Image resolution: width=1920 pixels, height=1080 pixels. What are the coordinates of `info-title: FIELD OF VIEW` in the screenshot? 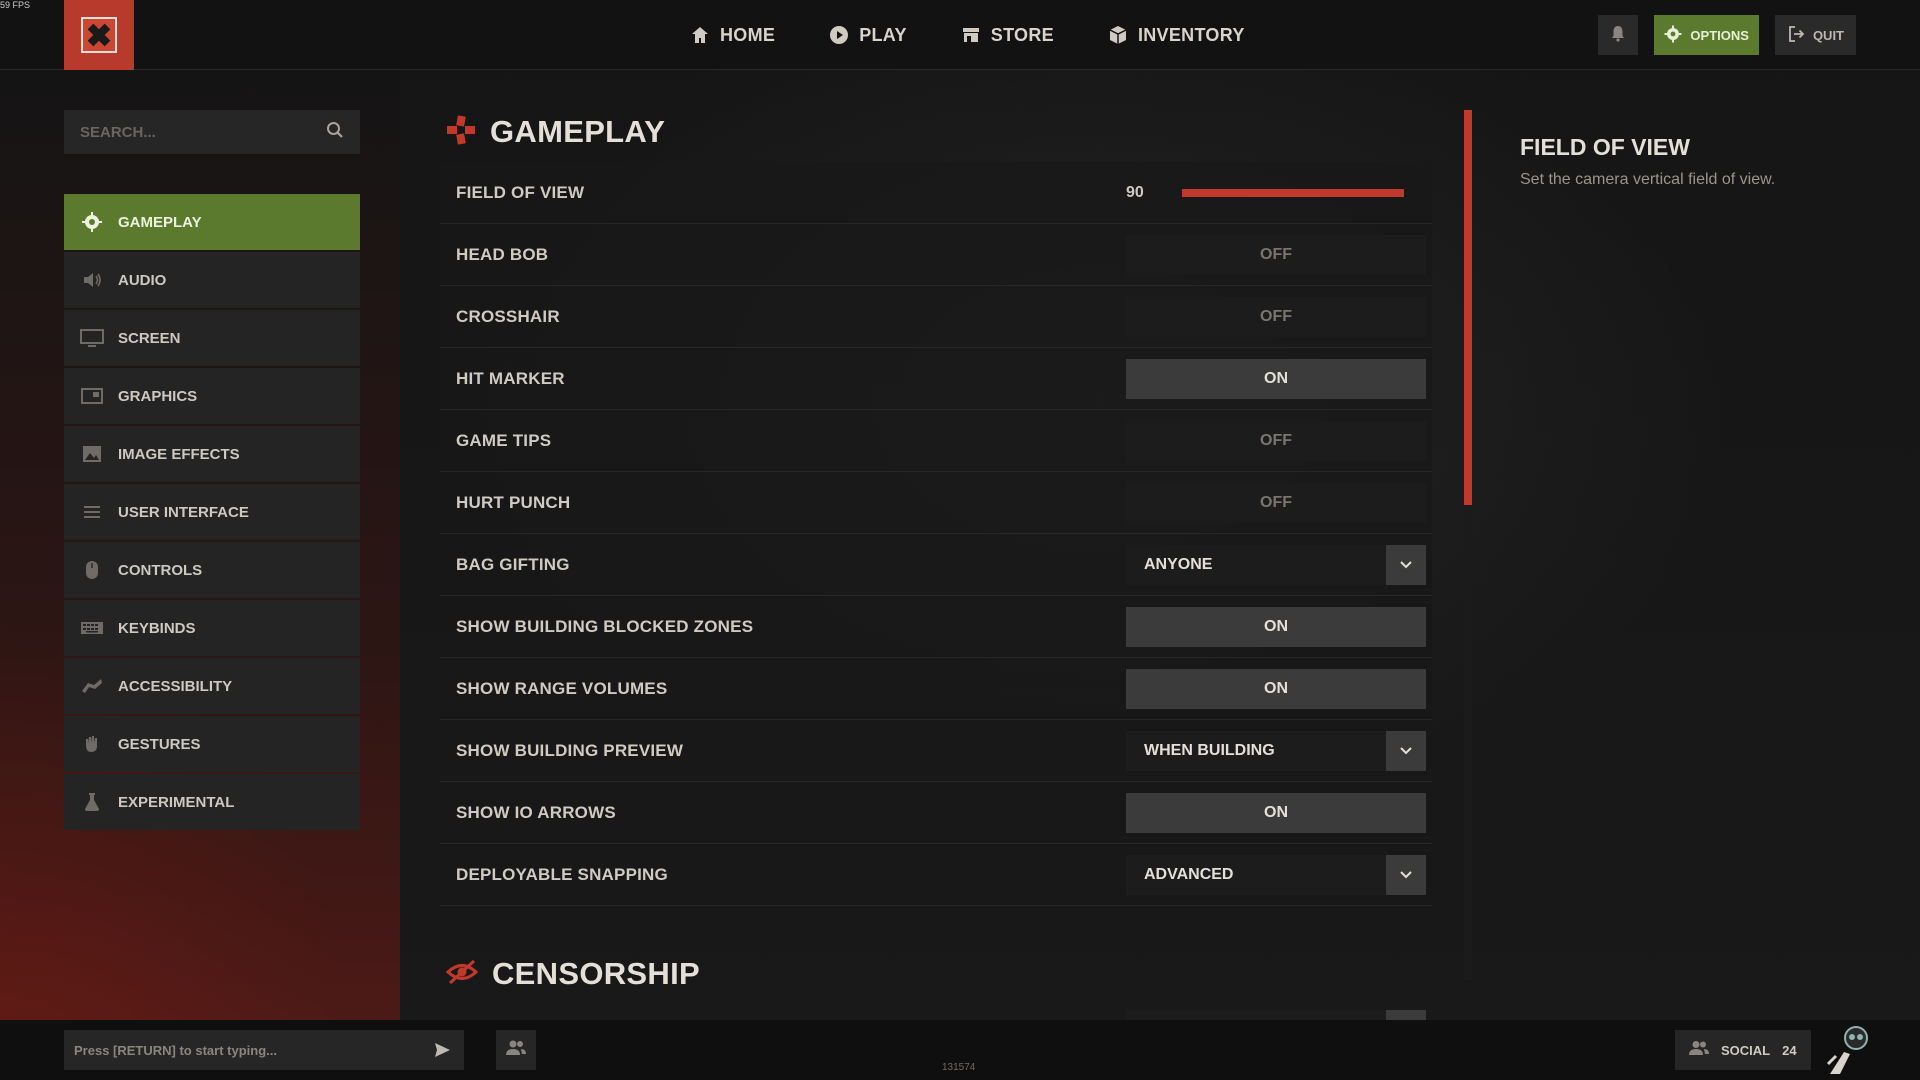 It's located at (1605, 147).